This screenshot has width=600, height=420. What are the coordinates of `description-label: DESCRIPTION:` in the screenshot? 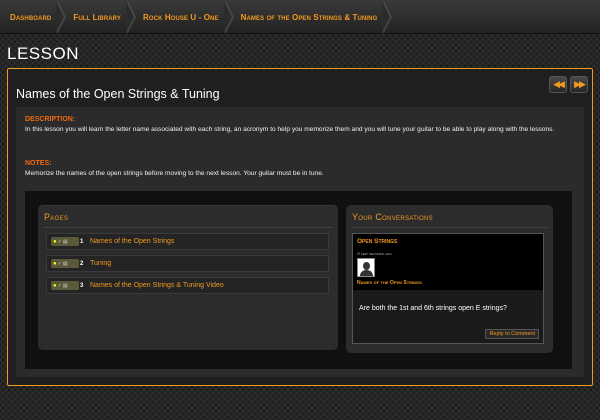 It's located at (50, 119).